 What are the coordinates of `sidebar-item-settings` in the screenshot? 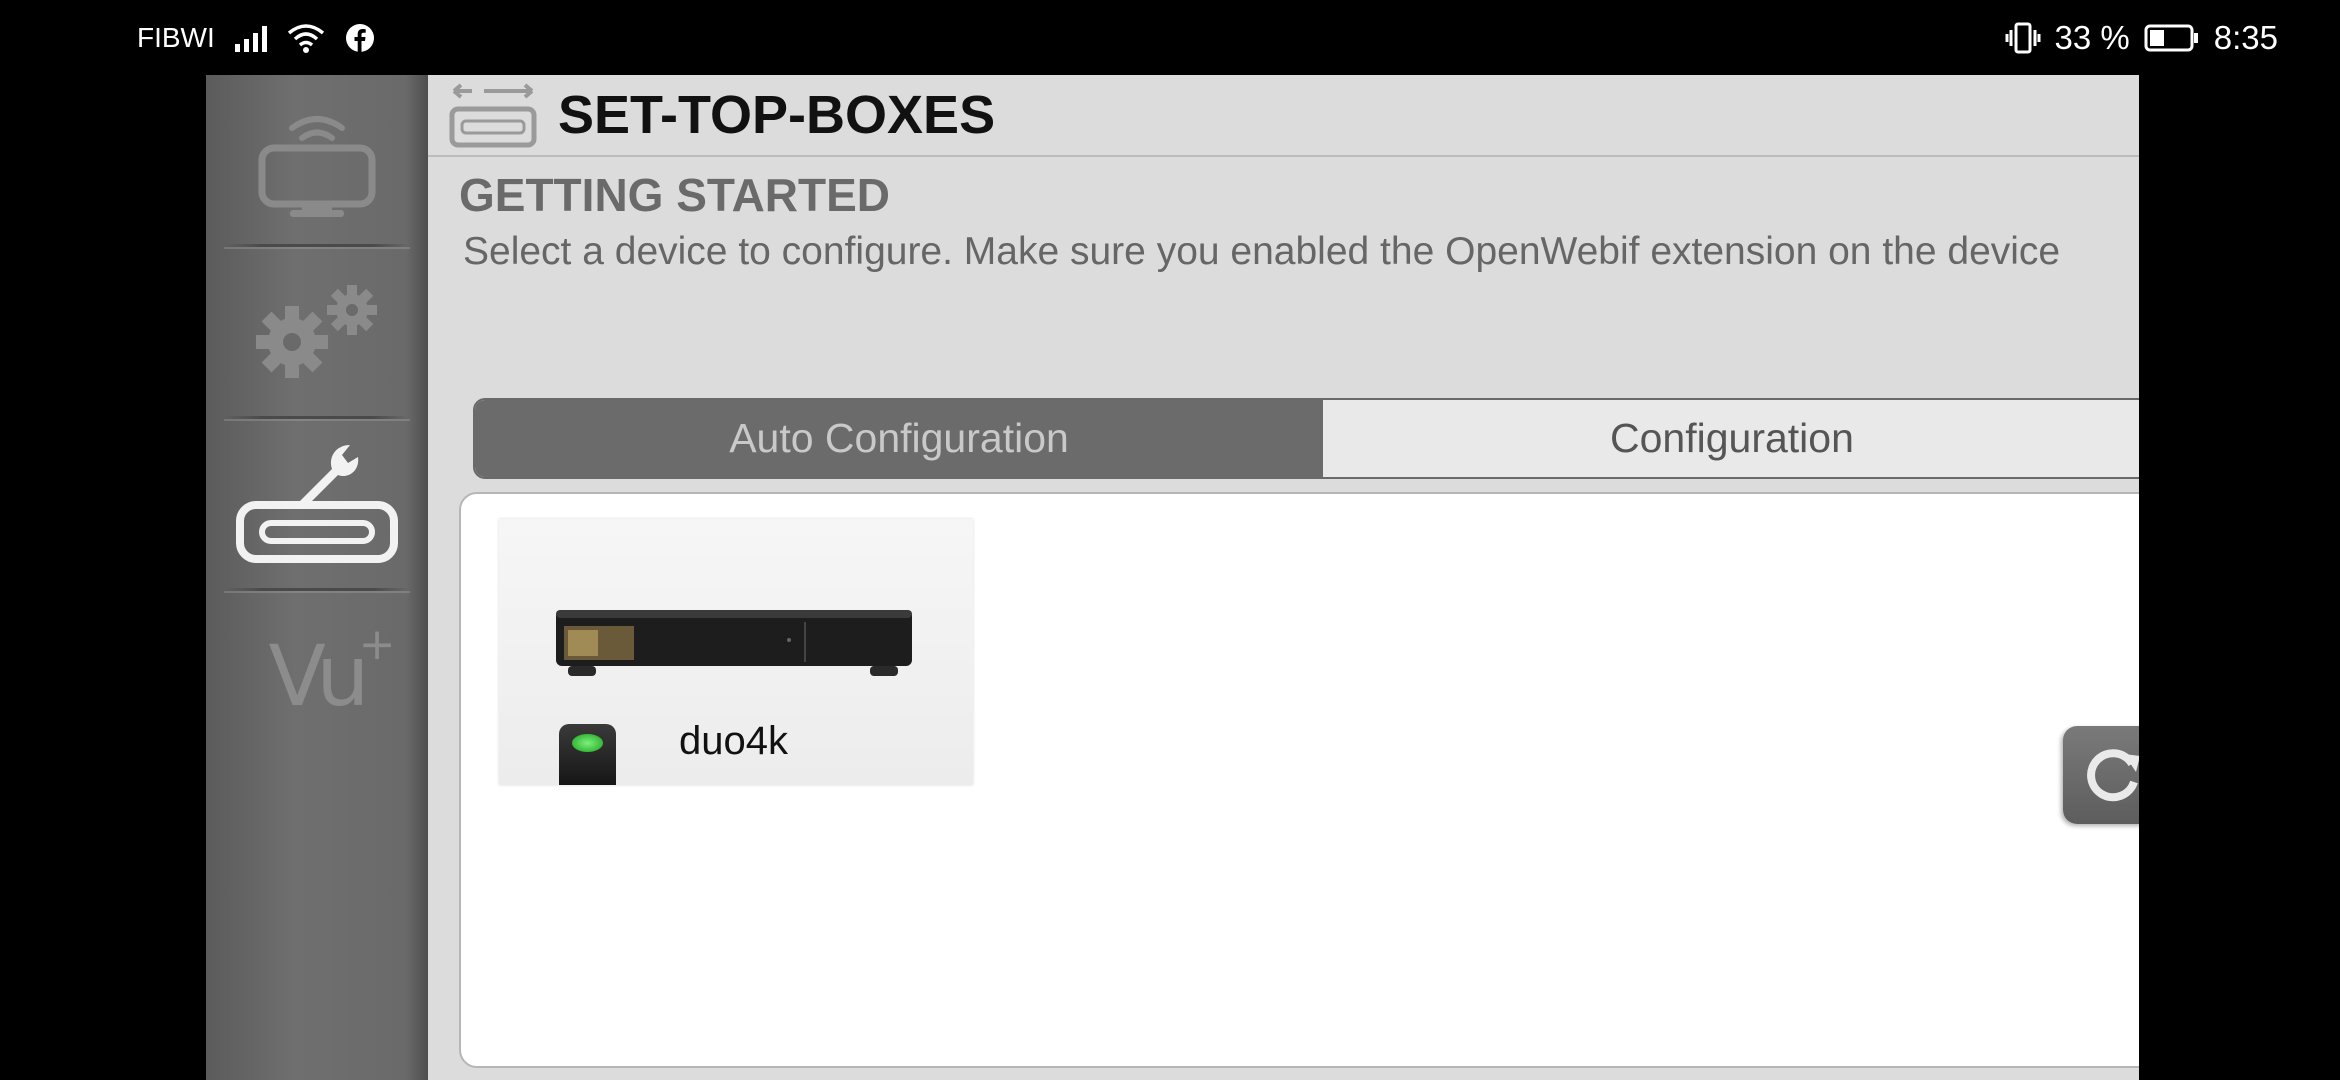 It's located at (317, 332).